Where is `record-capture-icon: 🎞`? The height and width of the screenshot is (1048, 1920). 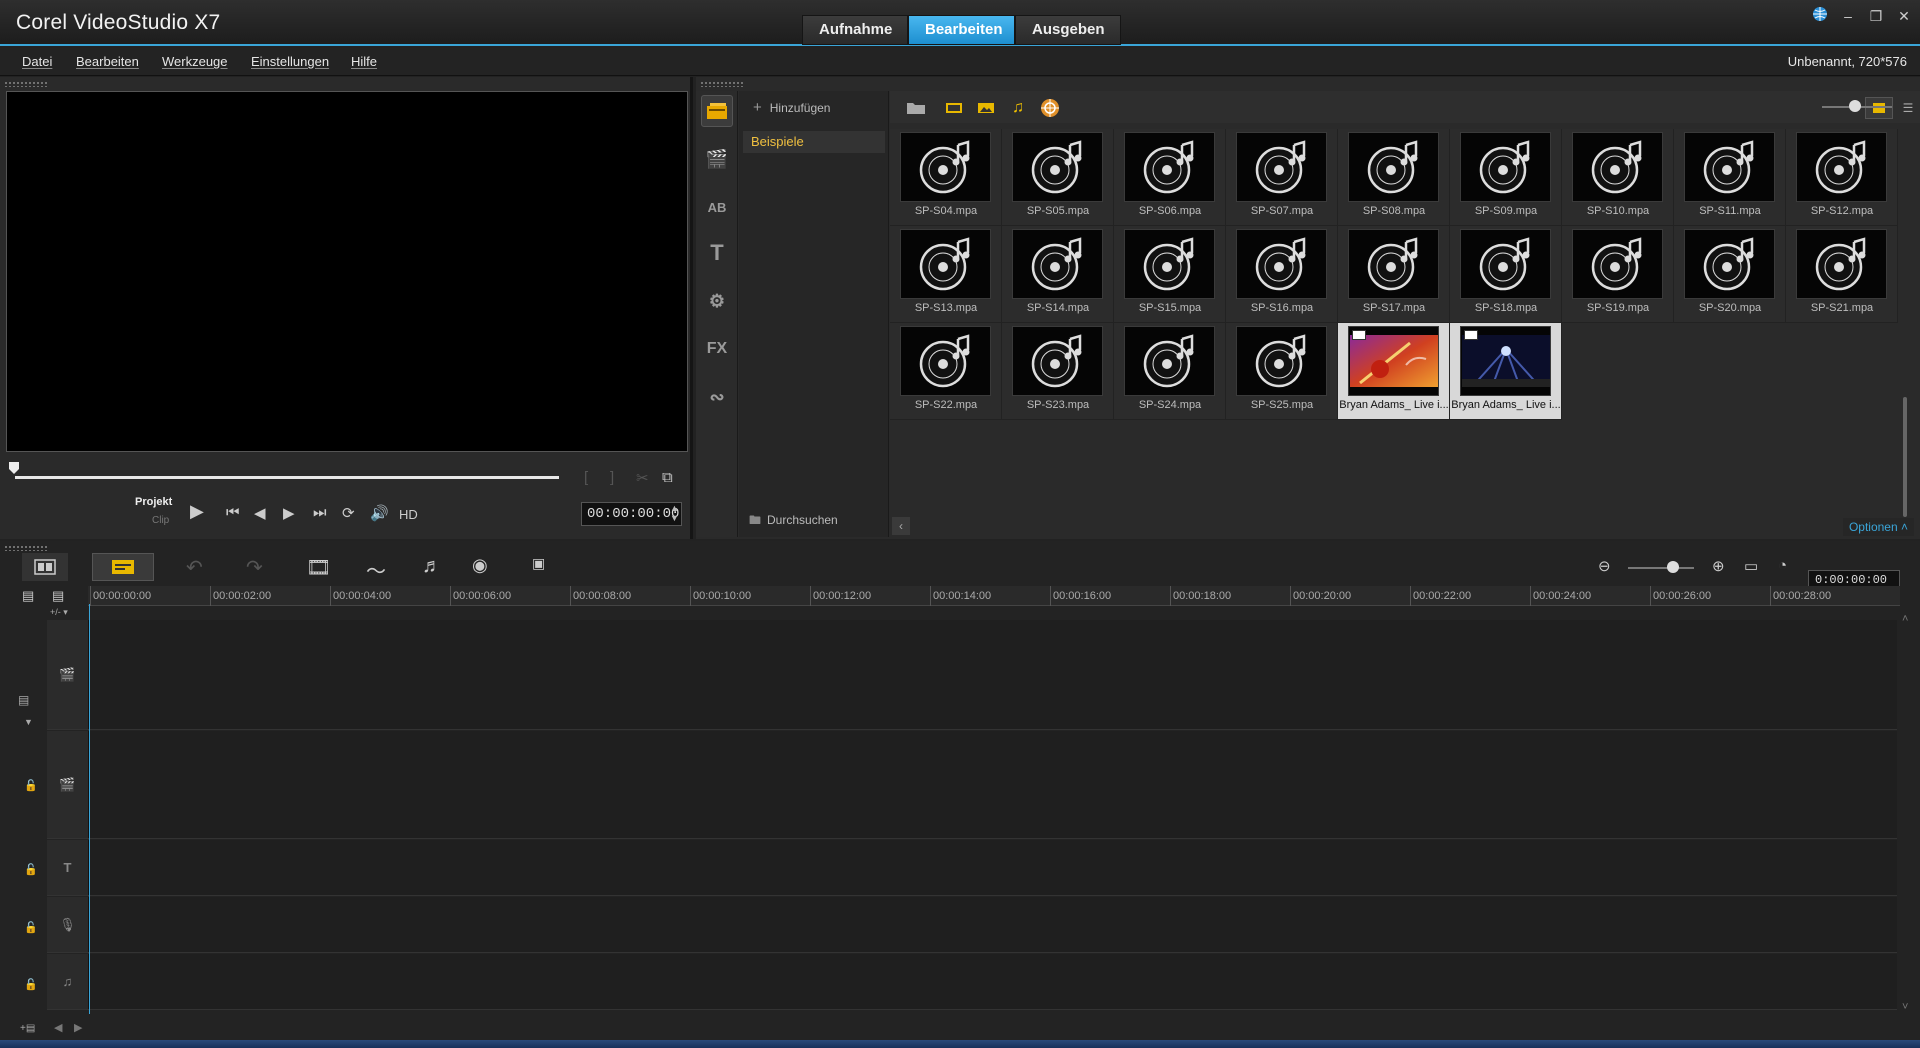
record-capture-icon: 🎞 is located at coordinates (318, 567).